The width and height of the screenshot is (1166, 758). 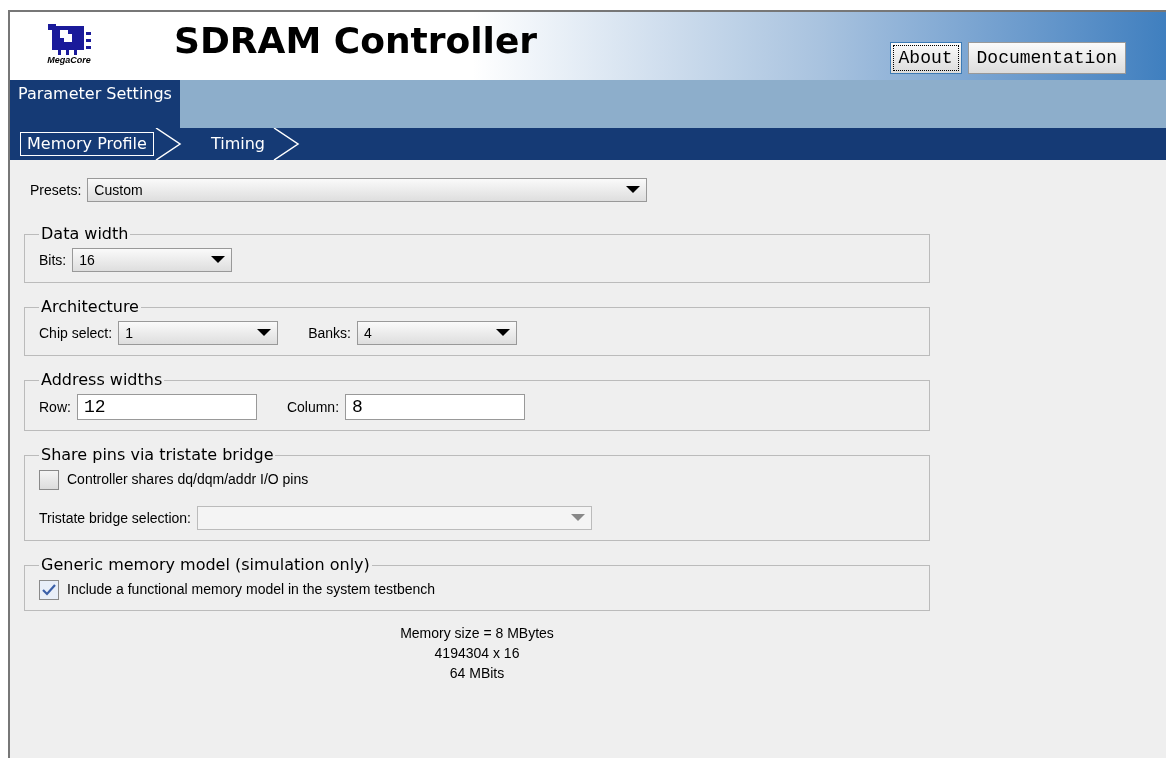 I want to click on group-title: Data width, so click(x=85, y=234).